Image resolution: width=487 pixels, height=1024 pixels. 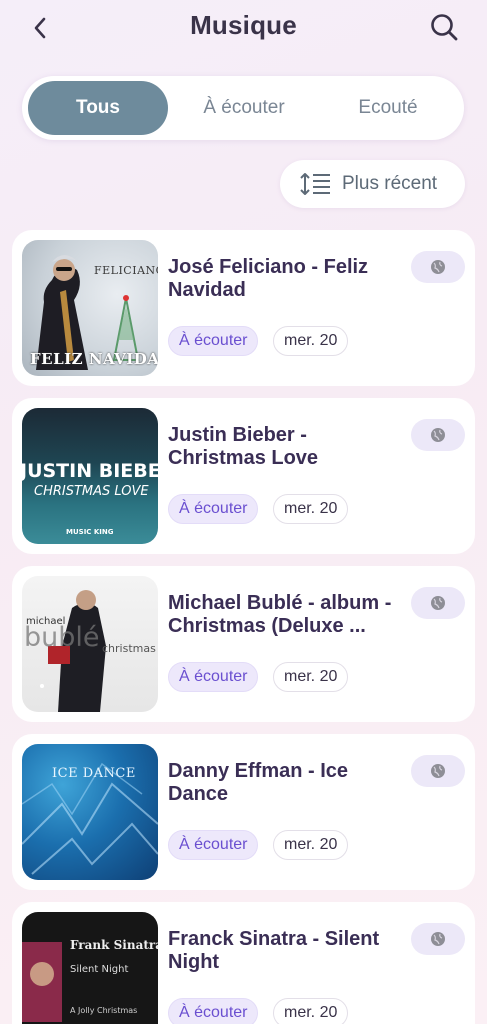 What do you see at coordinates (268, 278) in the screenshot?
I see `item-title: José Feliciano - Feliz Navidad` at bounding box center [268, 278].